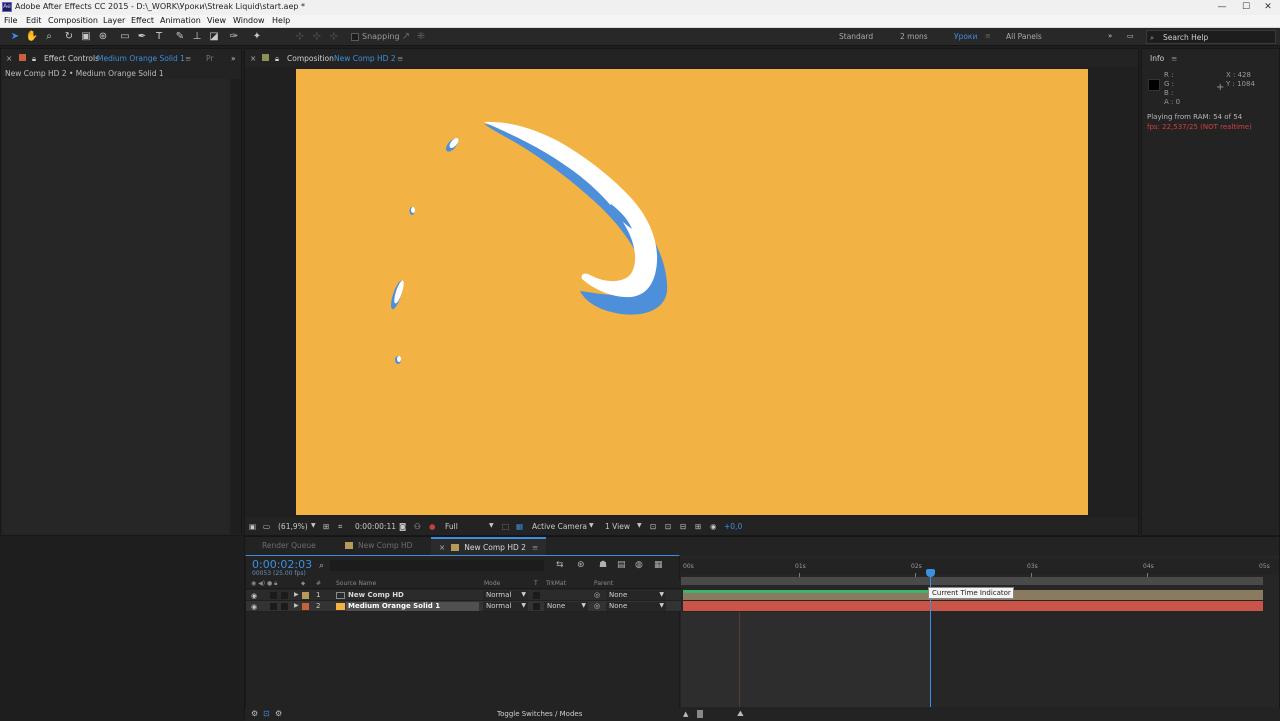 This screenshot has width=1280, height=721. What do you see at coordinates (281, 20) in the screenshot?
I see `menu-help: Help` at bounding box center [281, 20].